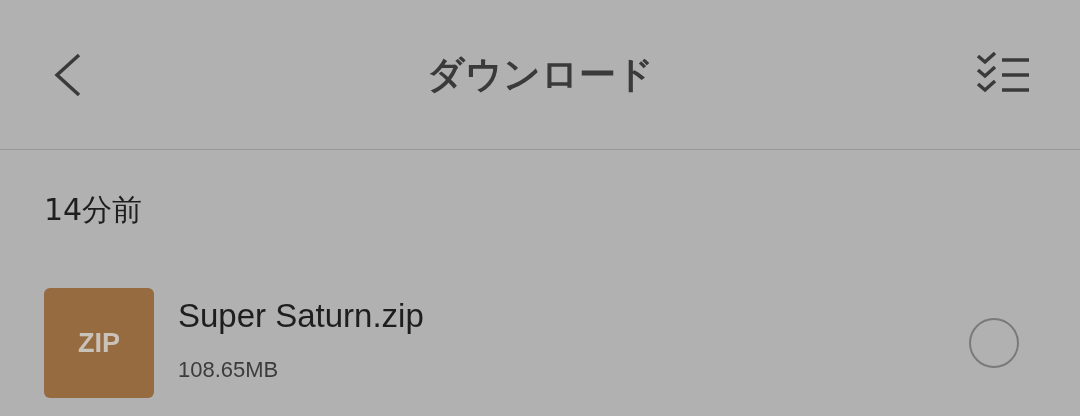 Image resolution: width=1080 pixels, height=416 pixels. What do you see at coordinates (99, 343) in the screenshot?
I see `file-type-thumbnail: ZIP` at bounding box center [99, 343].